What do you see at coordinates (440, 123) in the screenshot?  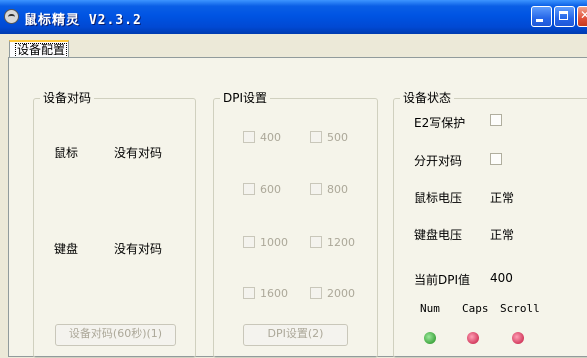 I see `e2-protect-label: E2写保护` at bounding box center [440, 123].